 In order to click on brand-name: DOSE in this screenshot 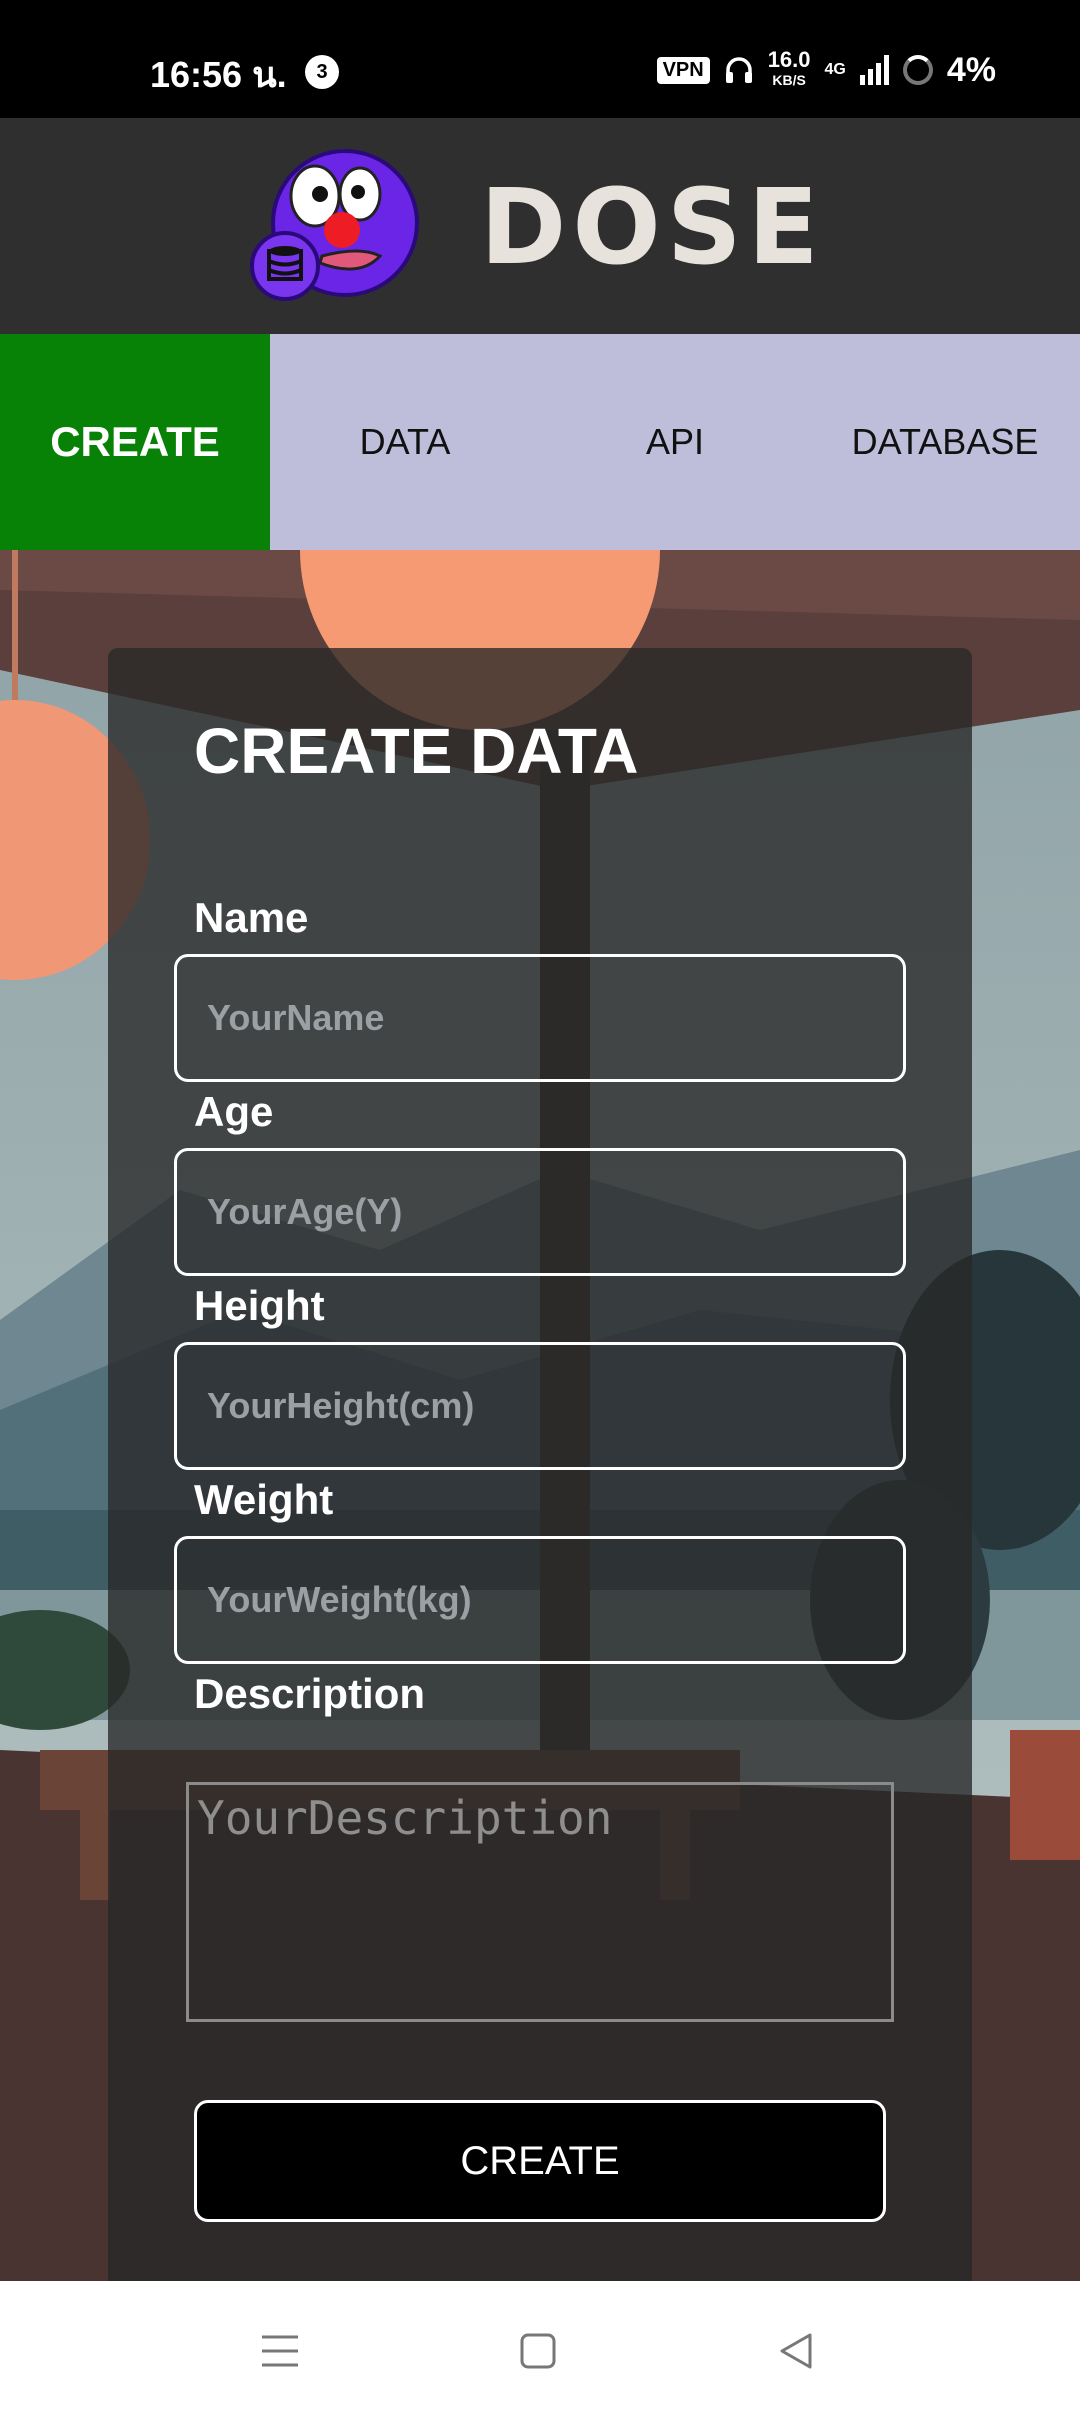, I will do `click(652, 227)`.